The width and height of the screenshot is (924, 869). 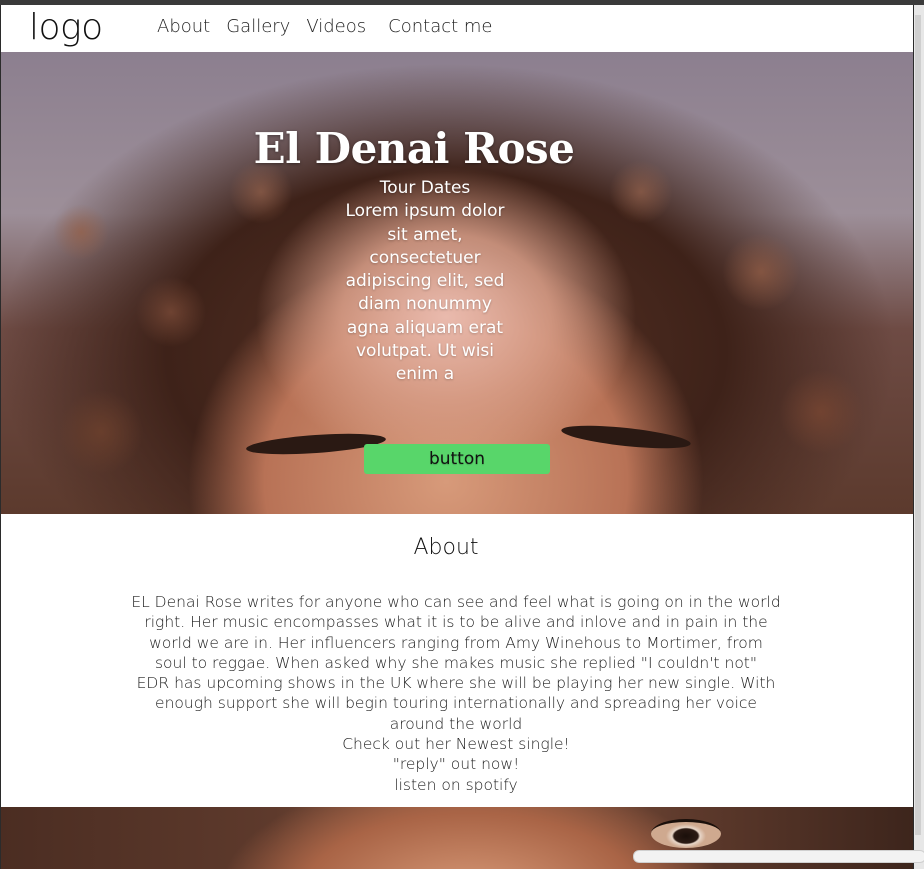 I want to click on hero-button: button, so click(x=457, y=459).